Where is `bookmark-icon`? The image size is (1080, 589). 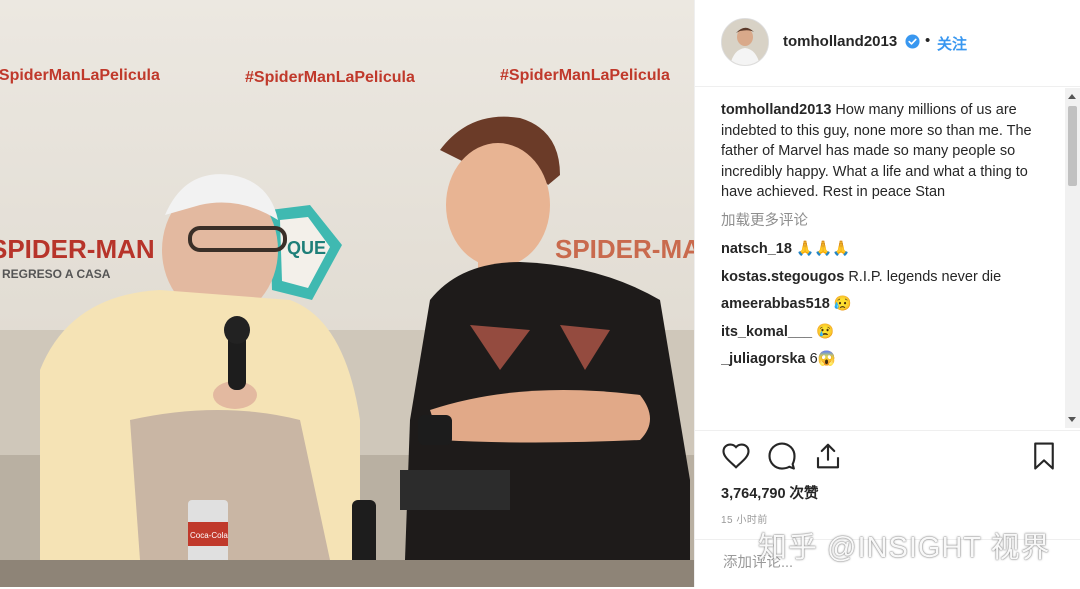
bookmark-icon is located at coordinates (1044, 456).